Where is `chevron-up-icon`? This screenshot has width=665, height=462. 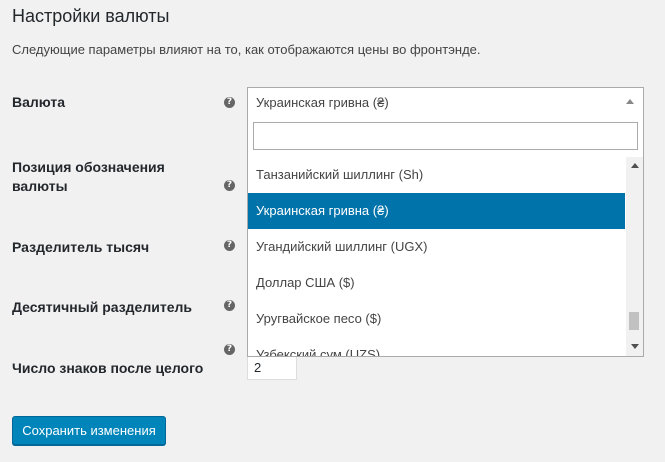 chevron-up-icon is located at coordinates (630, 101).